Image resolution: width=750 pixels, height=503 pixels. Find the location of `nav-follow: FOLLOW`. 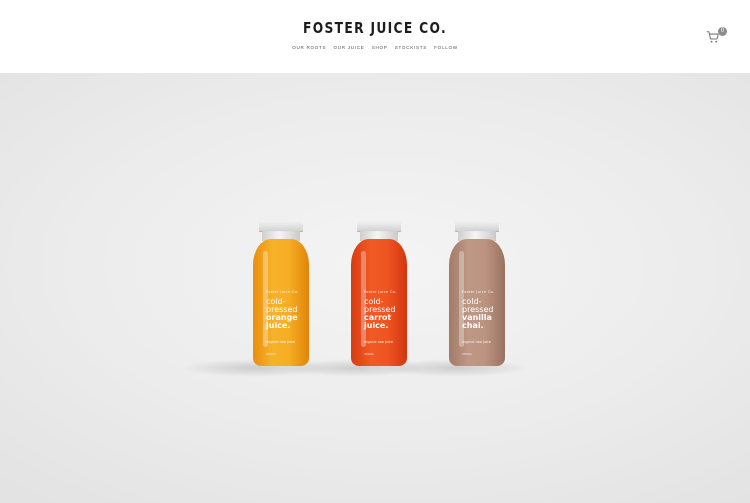

nav-follow: FOLLOW is located at coordinates (446, 47).